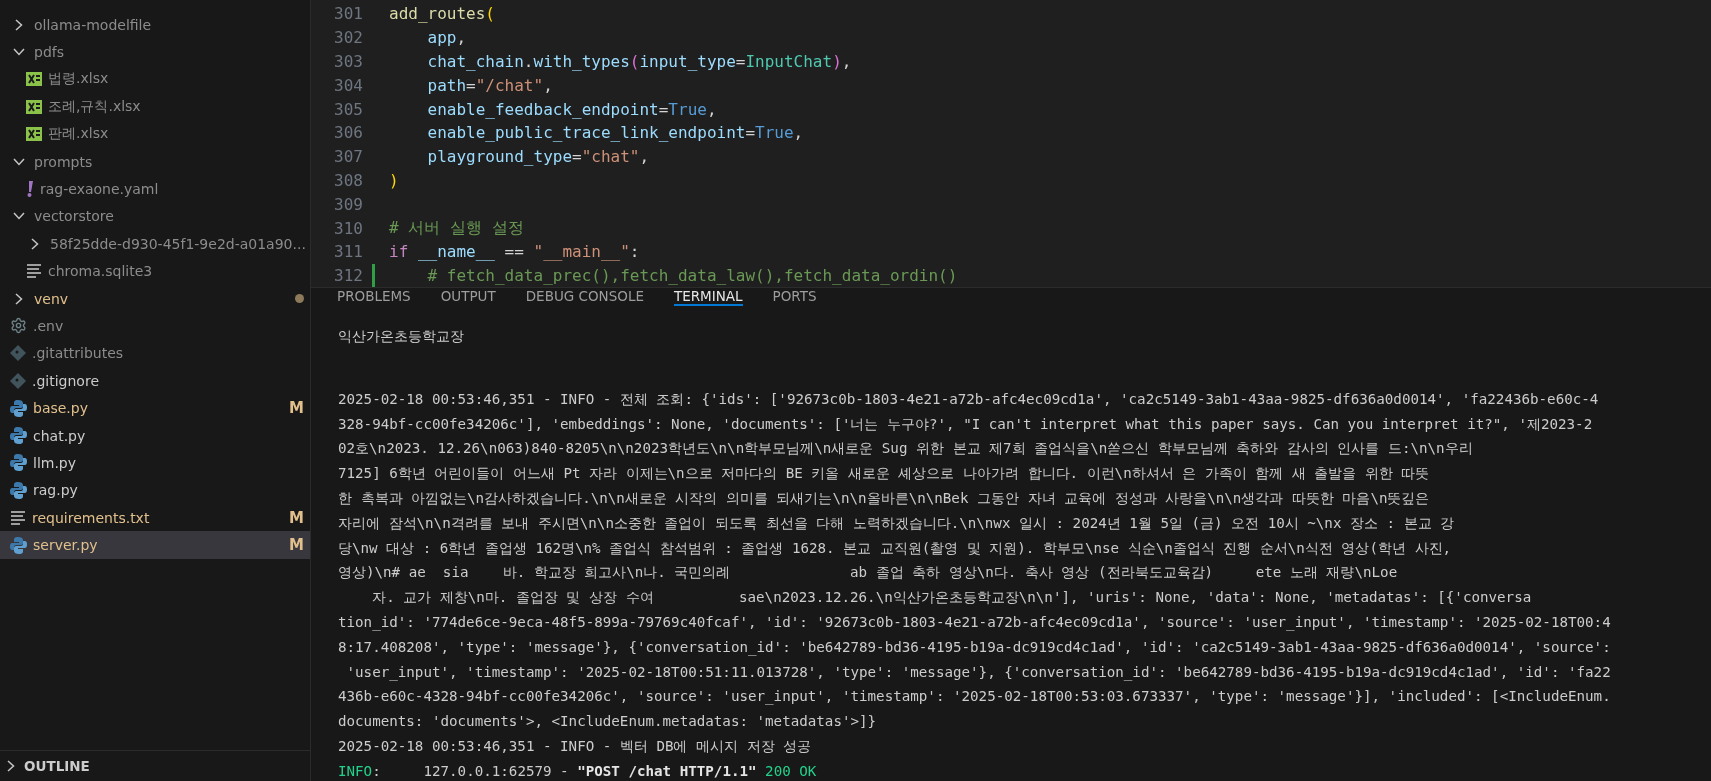 The image size is (1711, 781). What do you see at coordinates (57, 766) in the screenshot?
I see `outline-title: OUTLINE` at bounding box center [57, 766].